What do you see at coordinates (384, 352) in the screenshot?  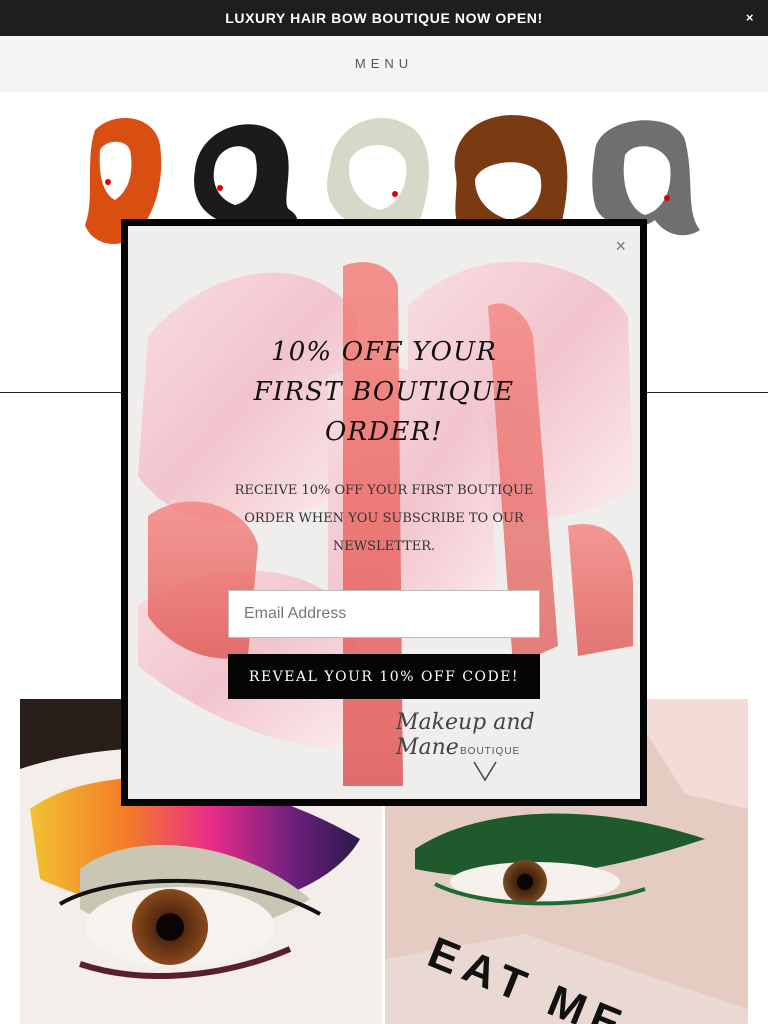 I see `popup-title-line: 10% OFF YOUR` at bounding box center [384, 352].